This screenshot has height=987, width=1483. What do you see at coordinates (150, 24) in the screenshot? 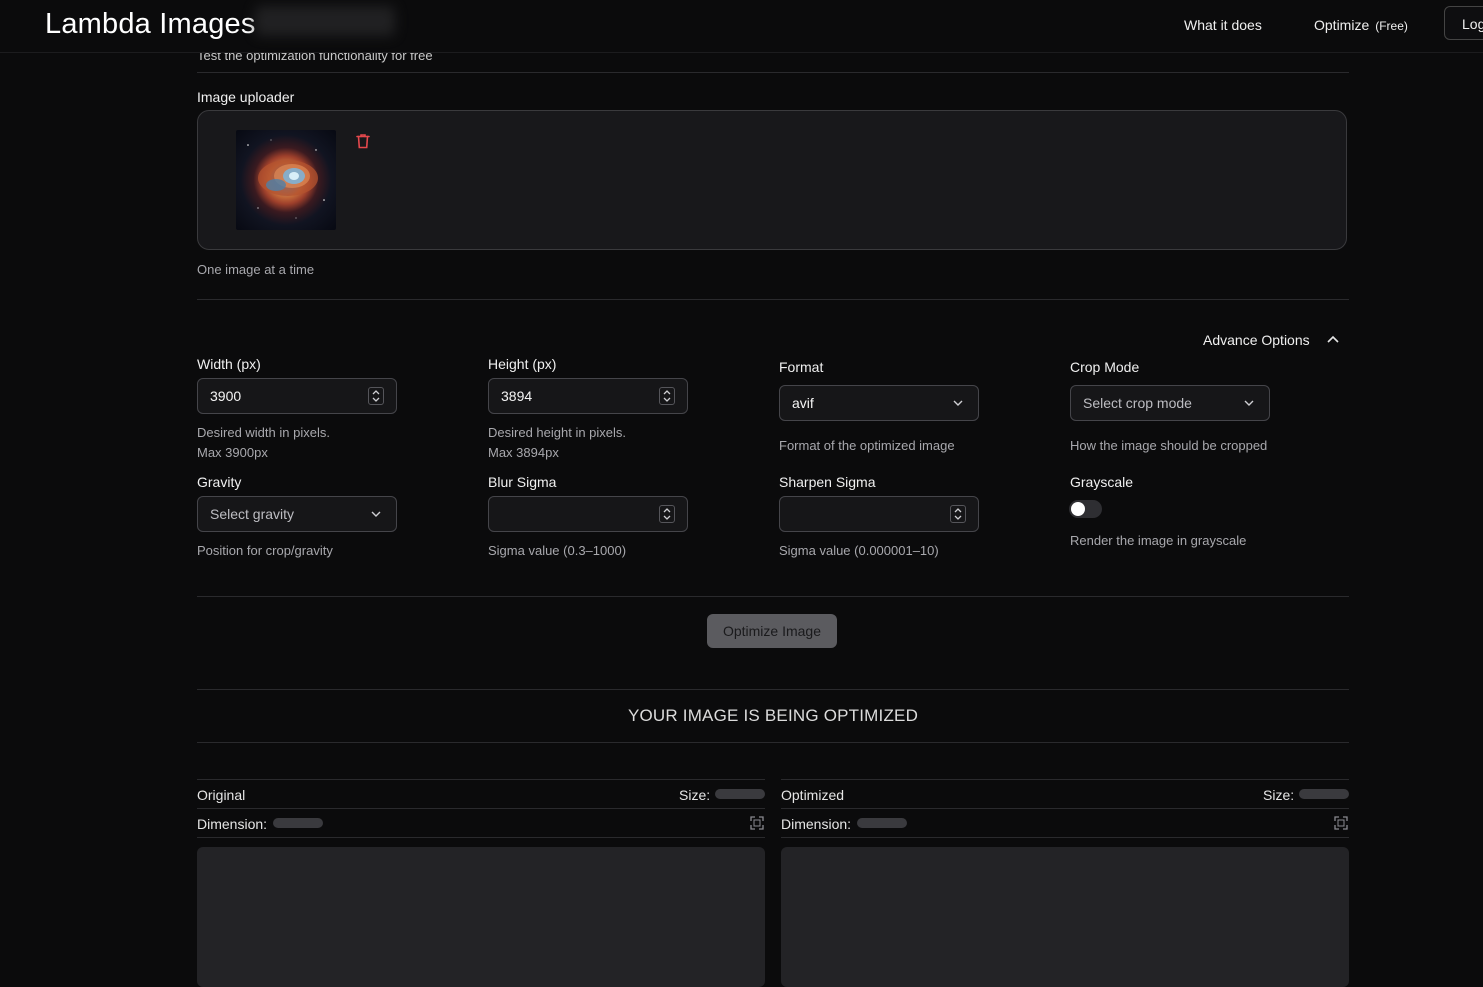
I see `brand-logo: Lambda Images` at bounding box center [150, 24].